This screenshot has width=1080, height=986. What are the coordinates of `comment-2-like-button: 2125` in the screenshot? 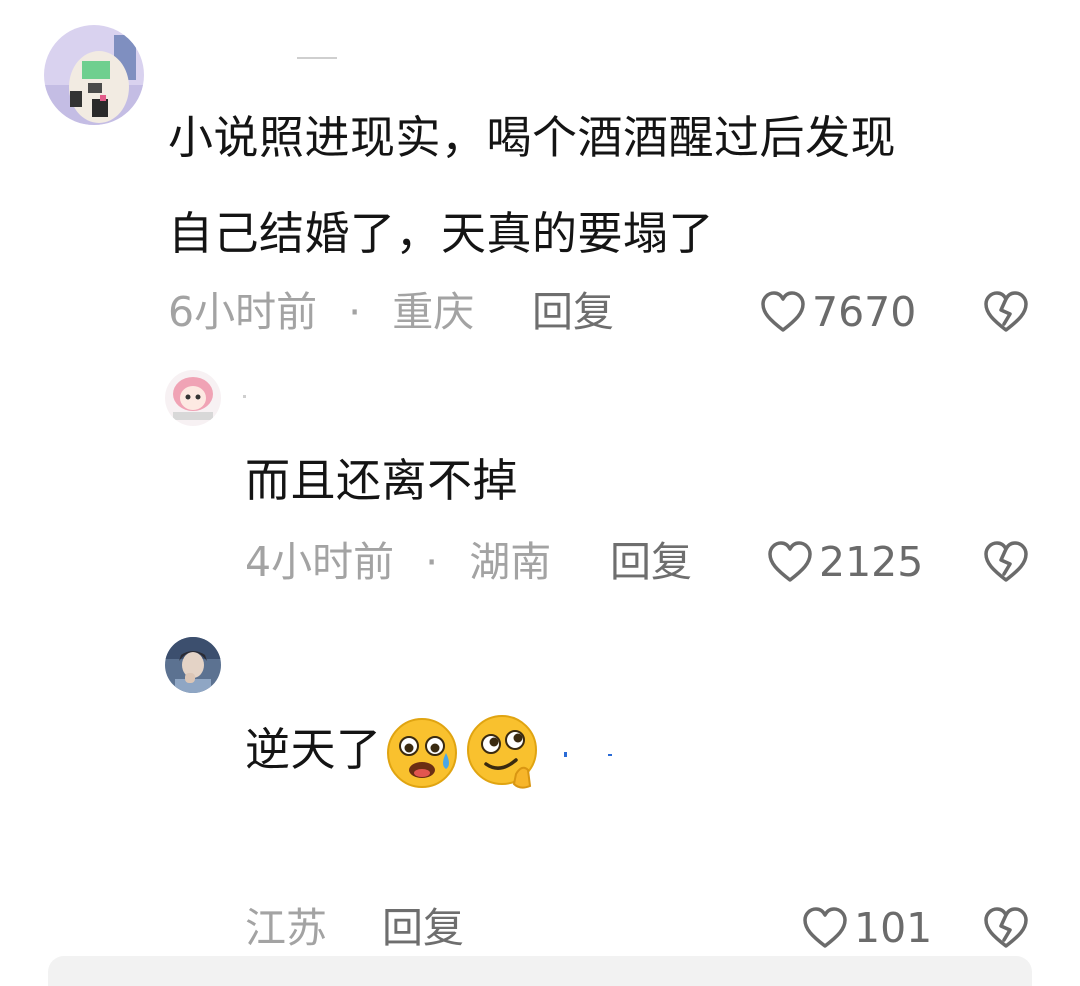 It's located at (845, 562).